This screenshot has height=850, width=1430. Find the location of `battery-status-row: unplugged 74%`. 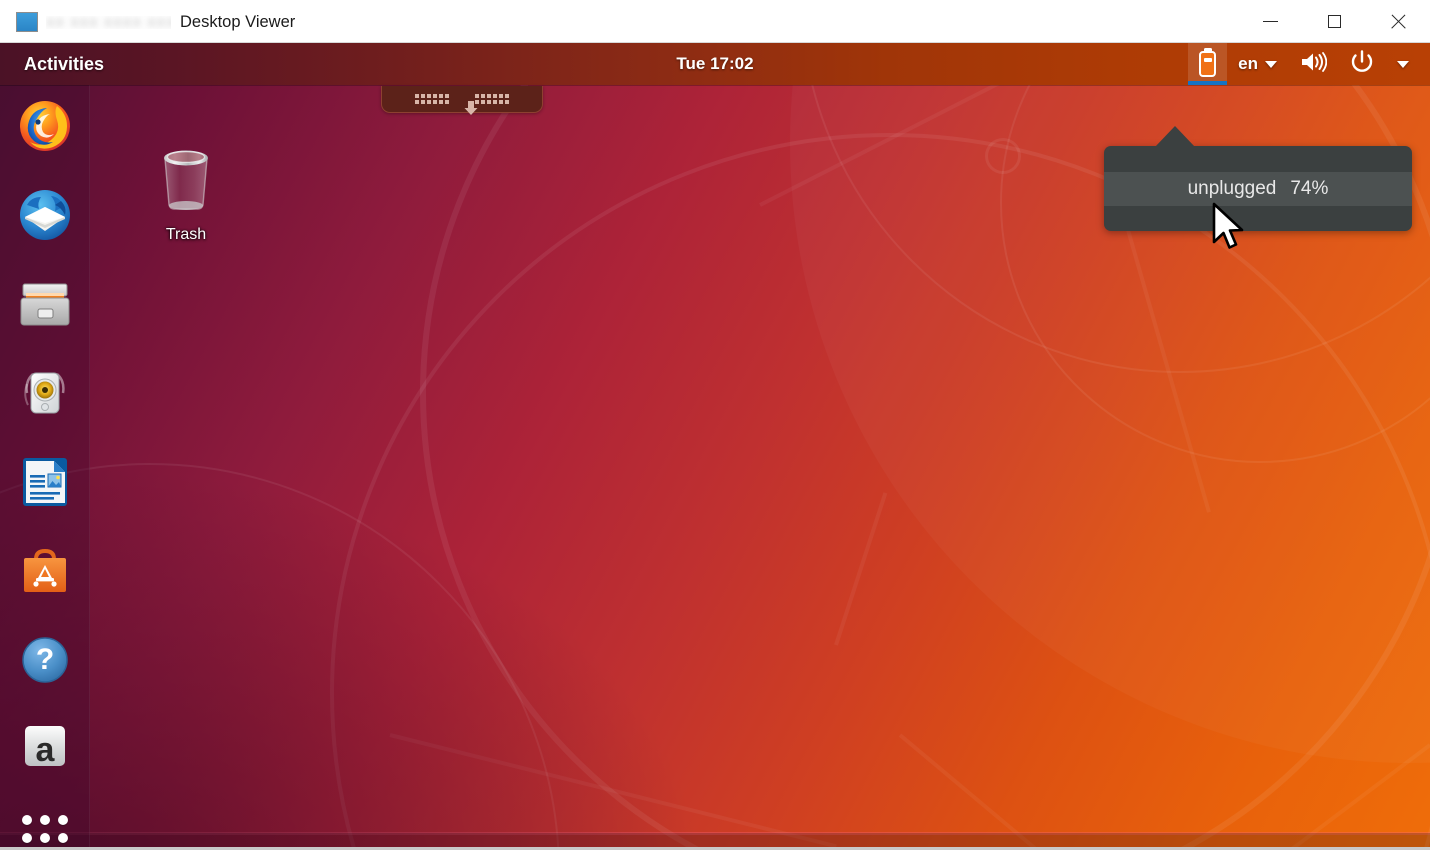

battery-status-row: unplugged 74% is located at coordinates (1258, 189).